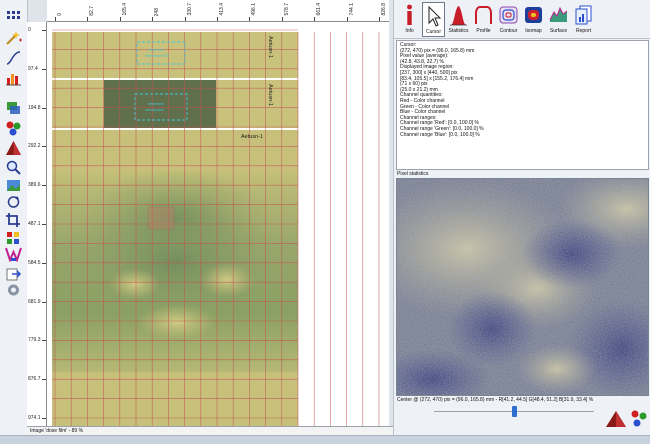  I want to click on y-ruler-tick: 974.1, so click(36, 420).